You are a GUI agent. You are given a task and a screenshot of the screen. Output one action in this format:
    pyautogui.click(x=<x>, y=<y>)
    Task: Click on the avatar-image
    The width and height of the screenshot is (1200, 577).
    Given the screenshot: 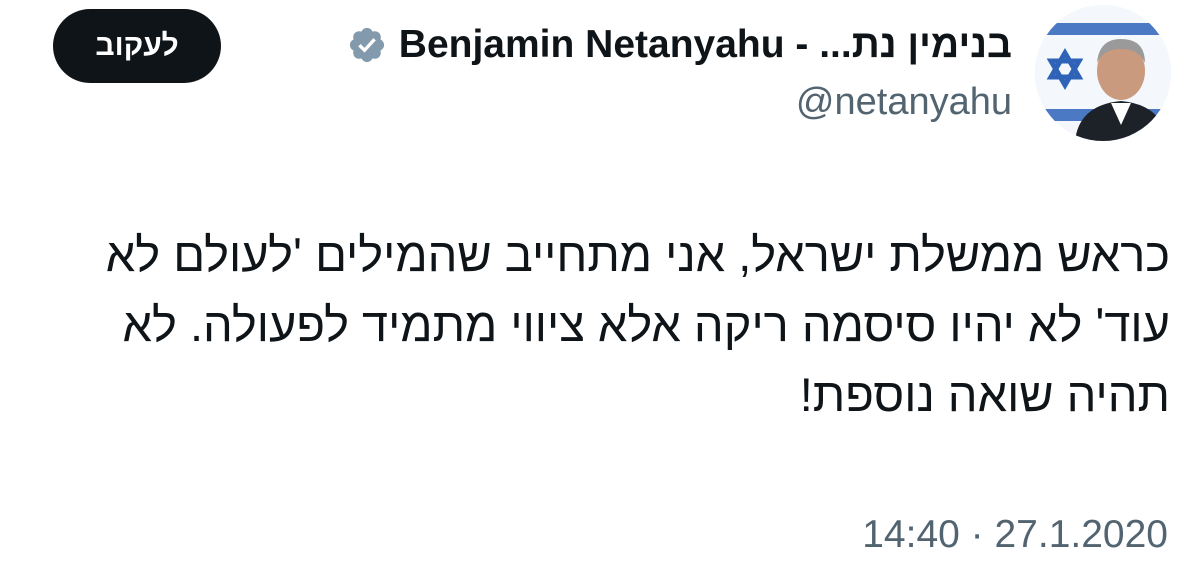 What is the action you would take?
    pyautogui.click(x=1103, y=73)
    